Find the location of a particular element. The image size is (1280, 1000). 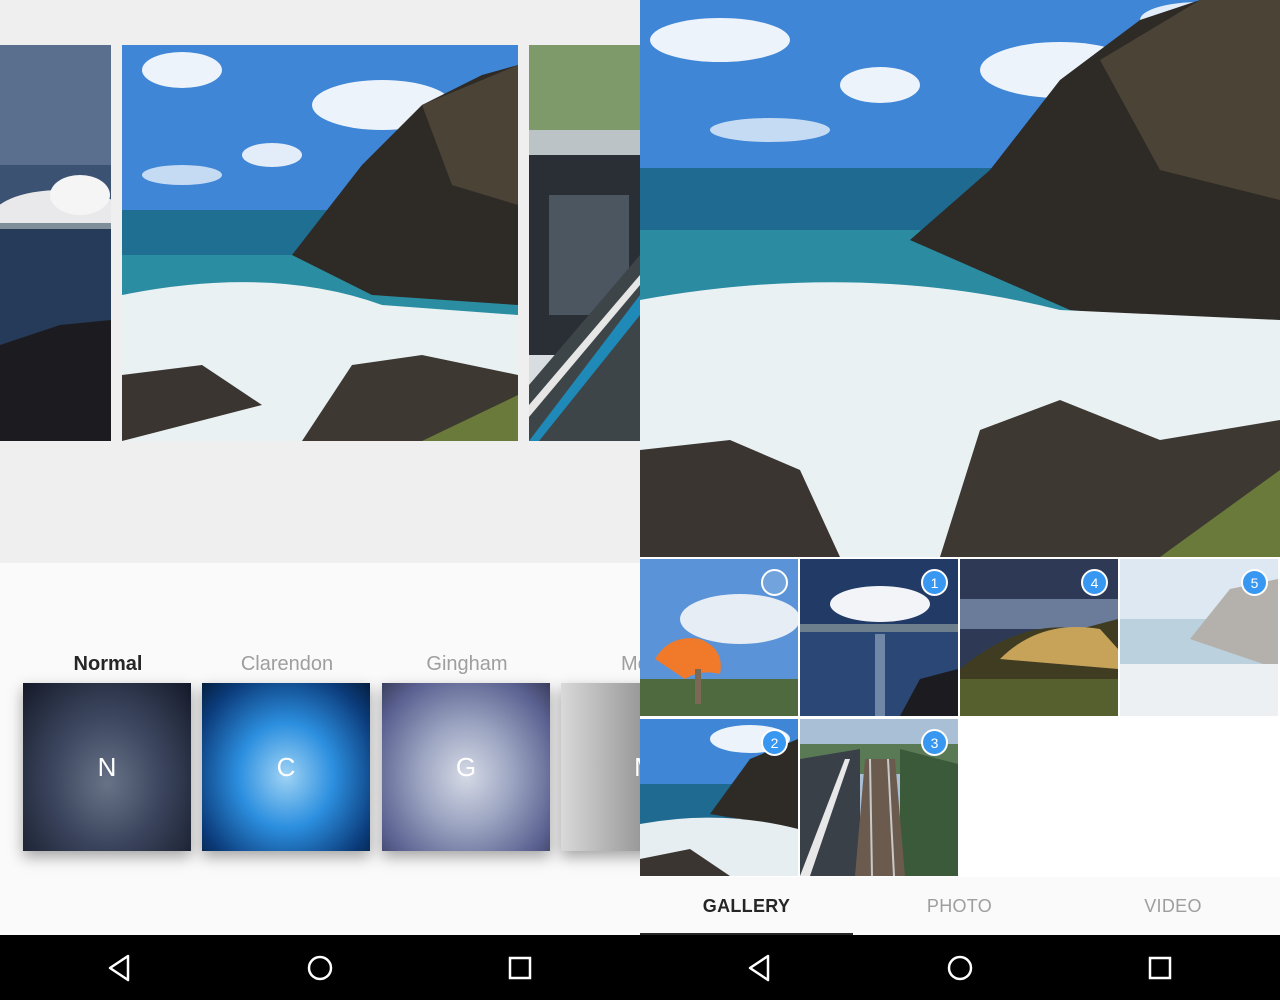

selection-badge: 2 is located at coordinates (774, 742).